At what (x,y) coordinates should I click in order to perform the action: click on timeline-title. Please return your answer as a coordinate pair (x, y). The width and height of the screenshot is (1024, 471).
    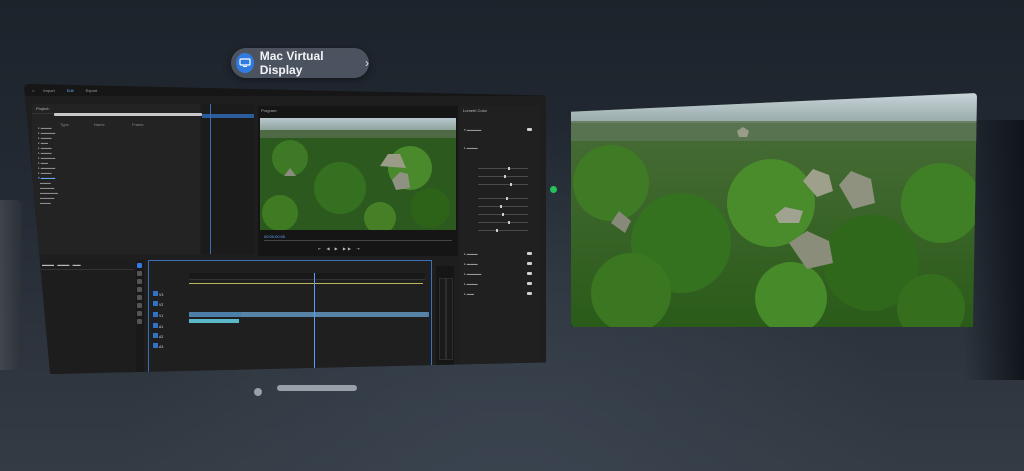
    Looking at the image, I should click on (290, 263).